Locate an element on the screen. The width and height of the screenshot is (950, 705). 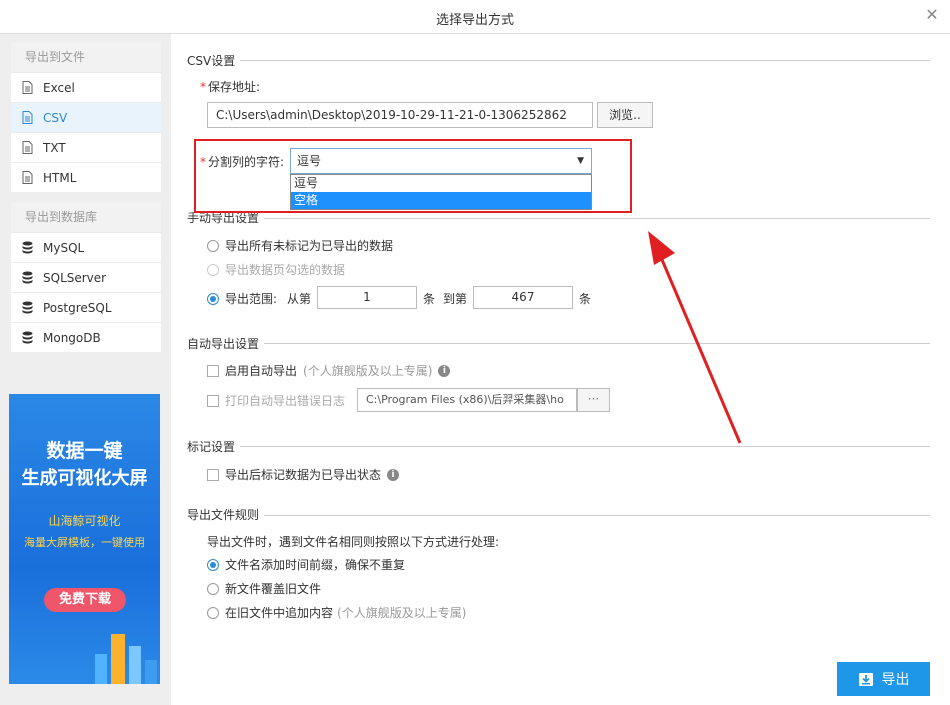
sidebar-item-label: MySQL is located at coordinates (64, 247).